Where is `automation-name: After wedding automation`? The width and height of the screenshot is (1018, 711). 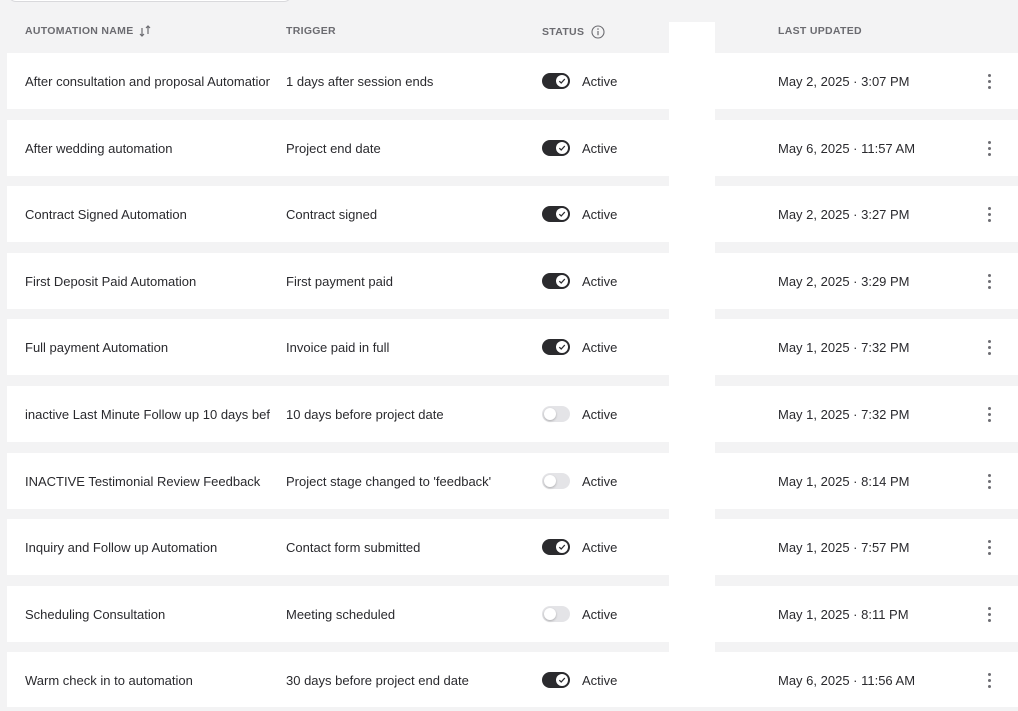 automation-name: After wedding automation is located at coordinates (147, 148).